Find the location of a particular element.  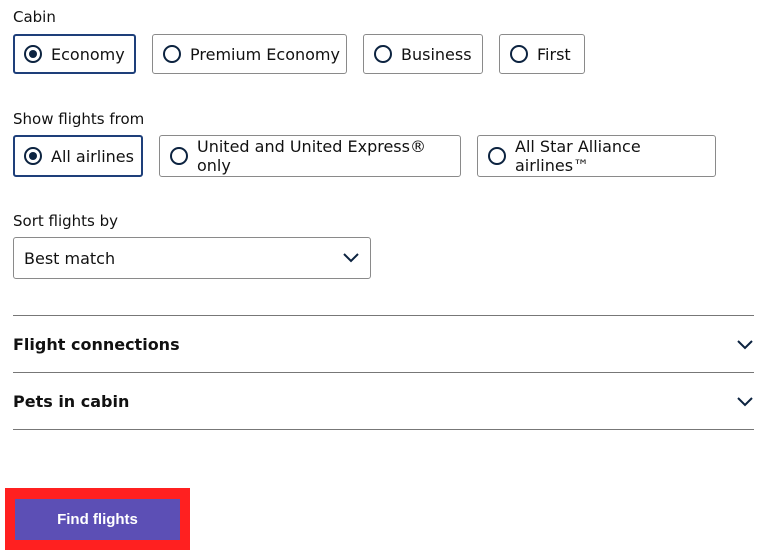

airlines-option-united: United and United Express® only is located at coordinates (310, 156).